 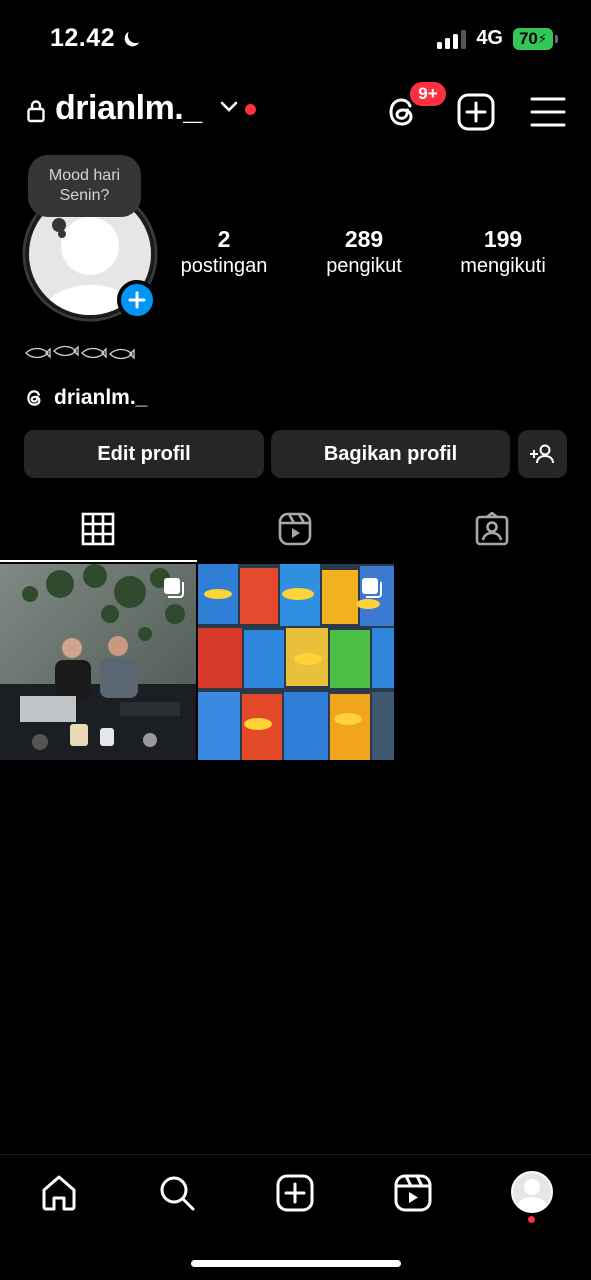 What do you see at coordinates (98, 561) in the screenshot?
I see `active-tab-indicator` at bounding box center [98, 561].